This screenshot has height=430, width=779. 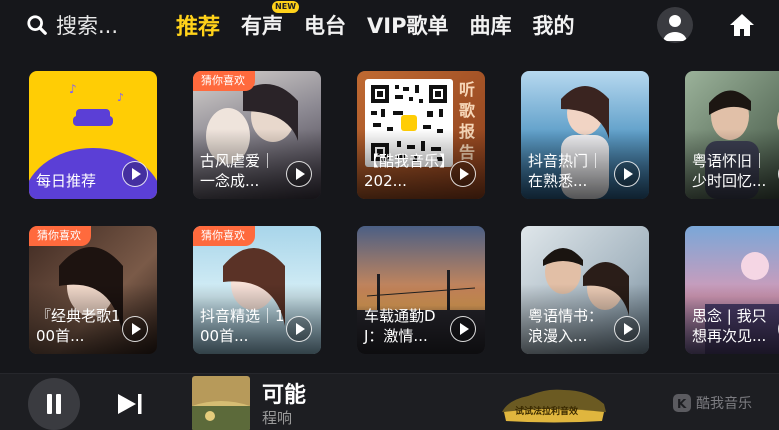 I want to click on skip-next-icon, so click(x=130, y=404).